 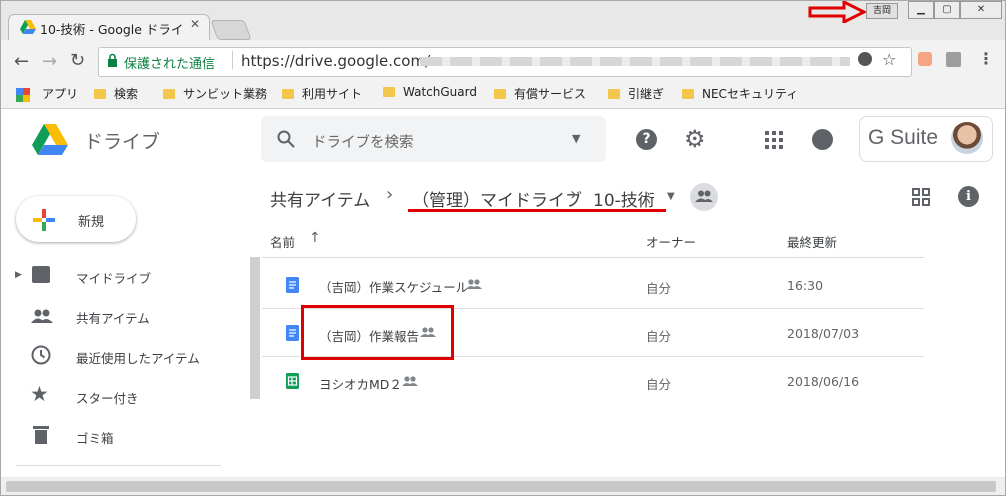 What do you see at coordinates (921, 197) in the screenshot?
I see `grid-view-icon` at bounding box center [921, 197].